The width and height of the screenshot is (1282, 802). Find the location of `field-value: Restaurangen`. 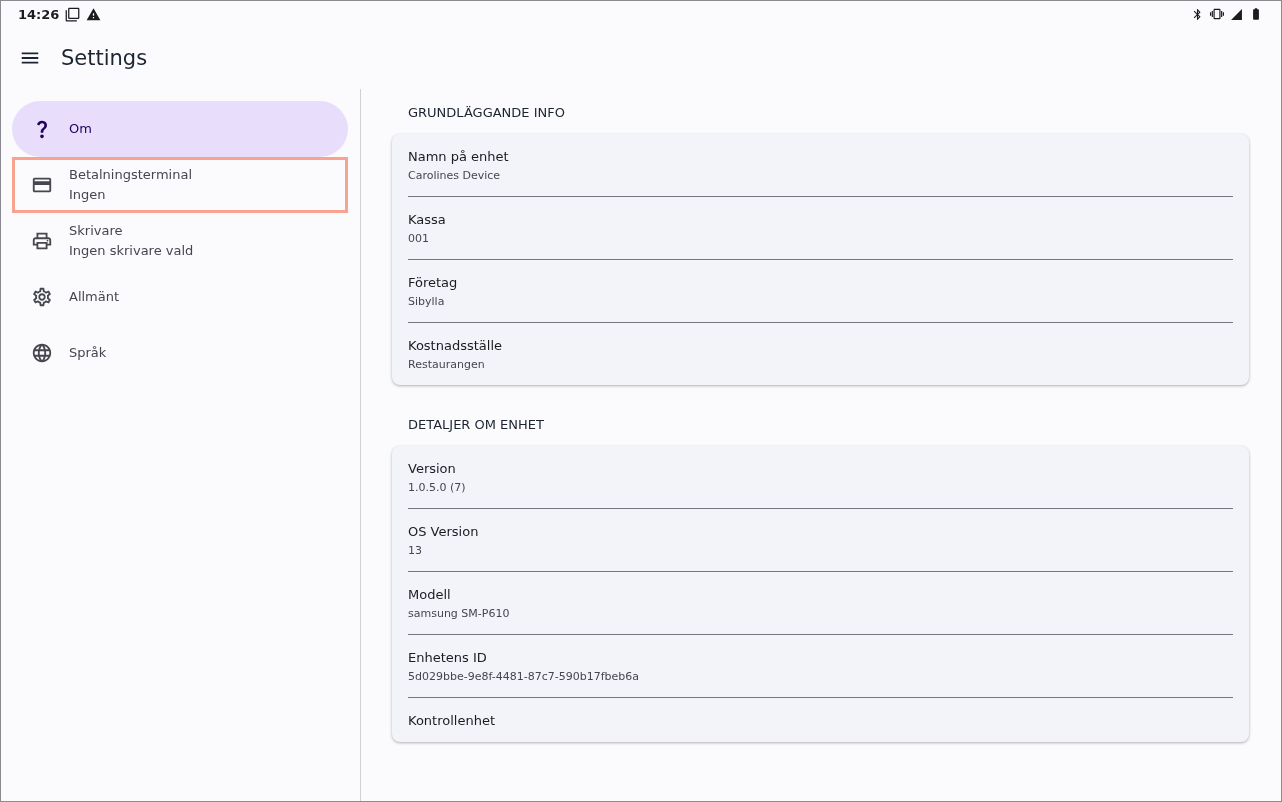

field-value: Restaurangen is located at coordinates (447, 364).